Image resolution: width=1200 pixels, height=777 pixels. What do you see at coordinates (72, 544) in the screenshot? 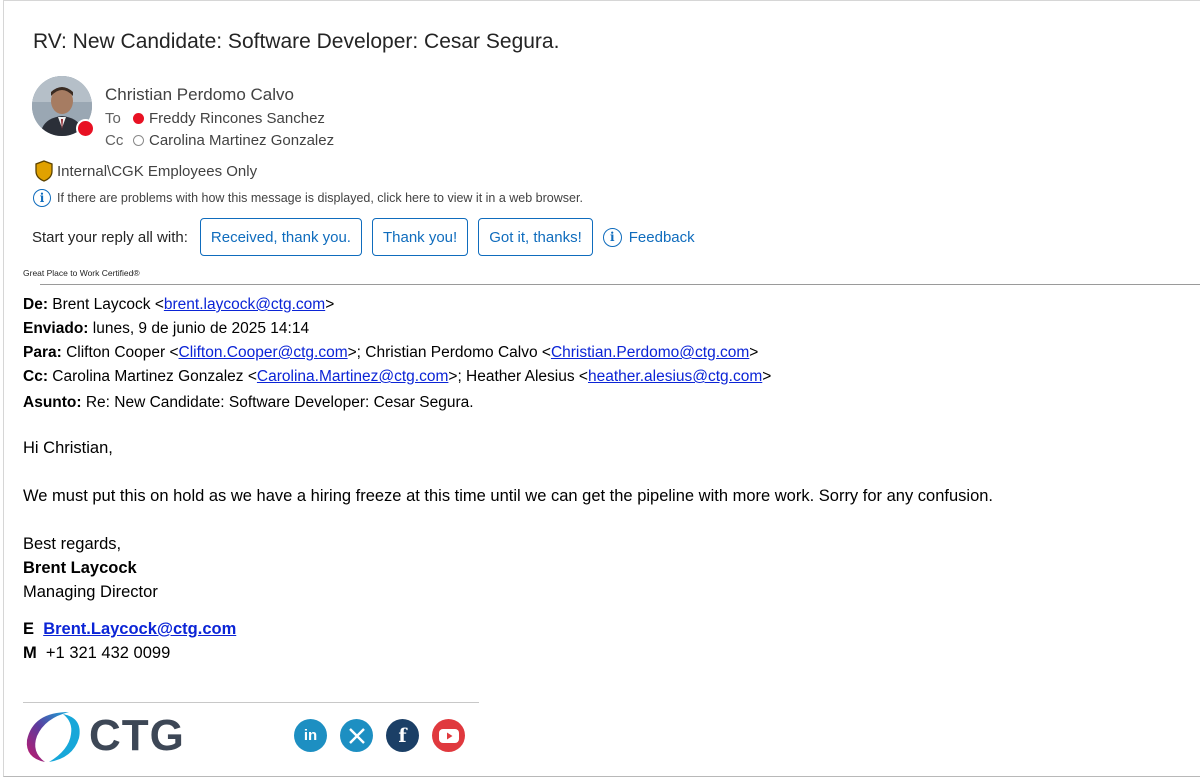
I see `body-closing: Best regards,` at bounding box center [72, 544].